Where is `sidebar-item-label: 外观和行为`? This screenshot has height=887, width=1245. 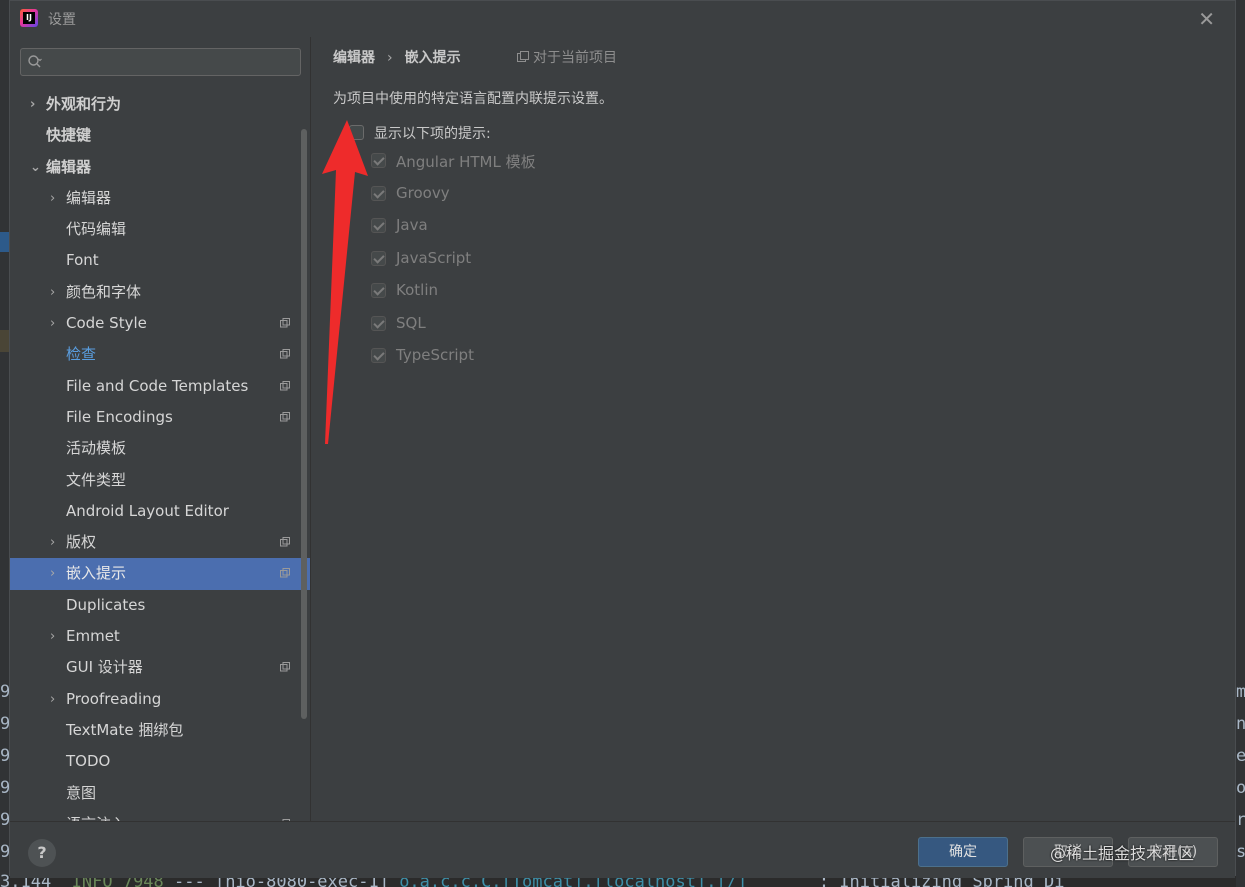
sidebar-item-label: 外观和行为 is located at coordinates (84, 104).